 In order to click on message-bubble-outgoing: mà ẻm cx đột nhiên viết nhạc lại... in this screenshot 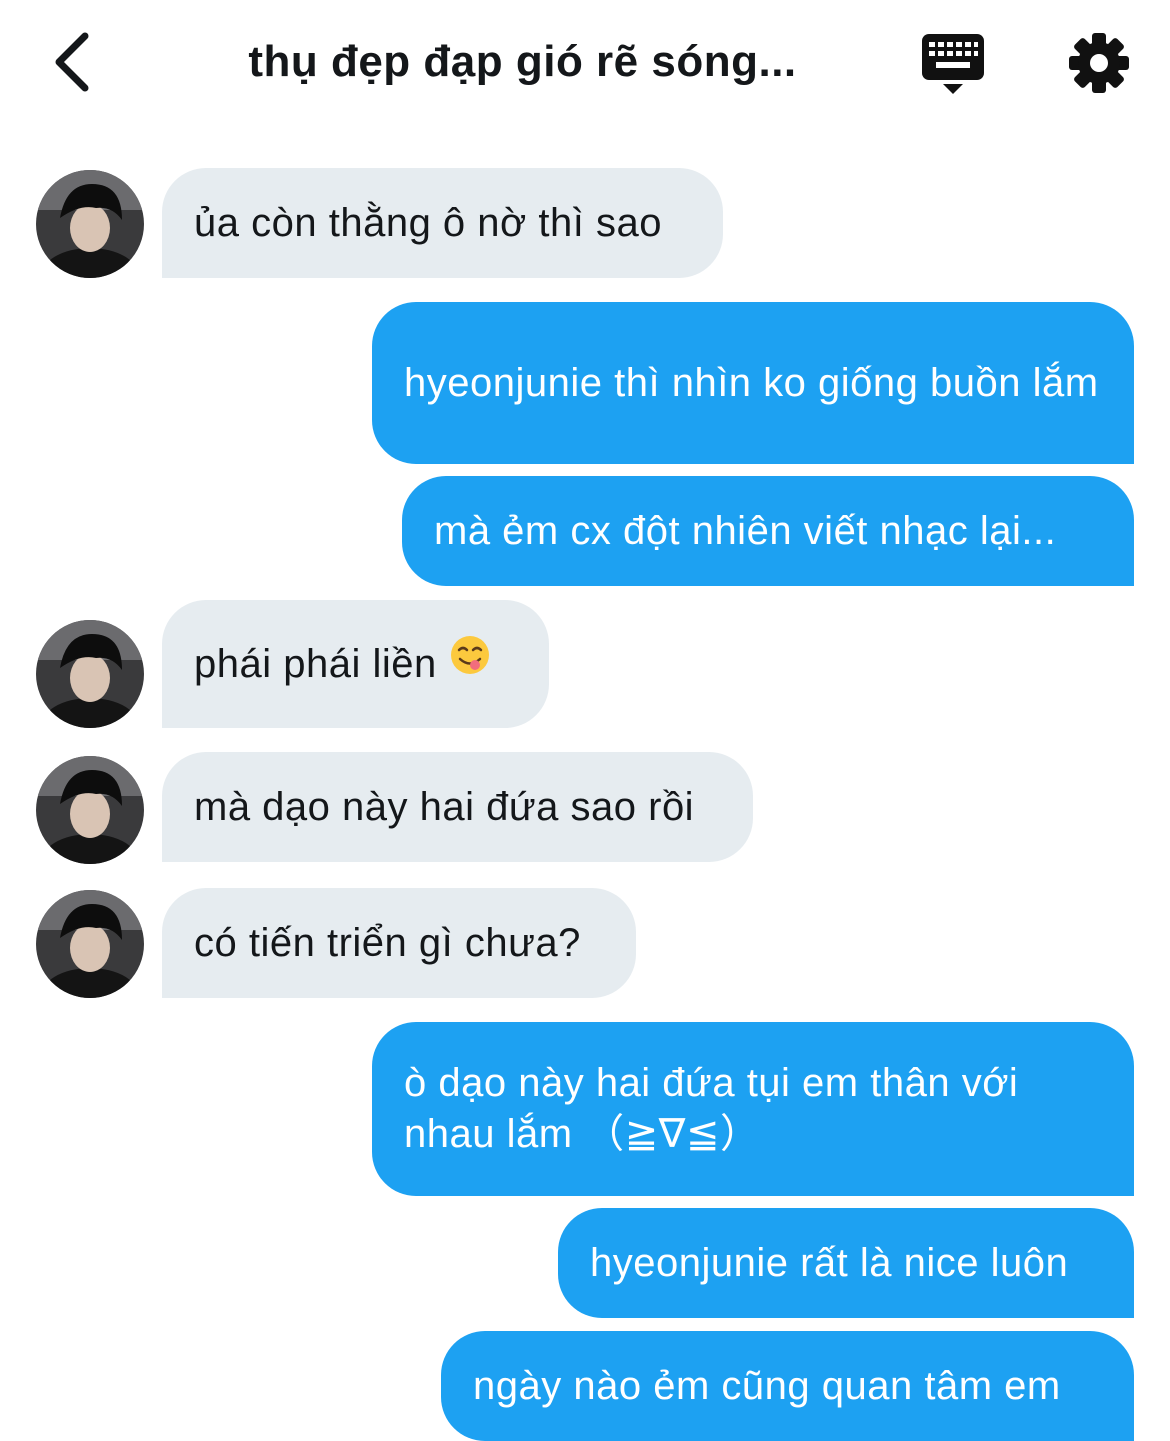, I will do `click(768, 531)`.